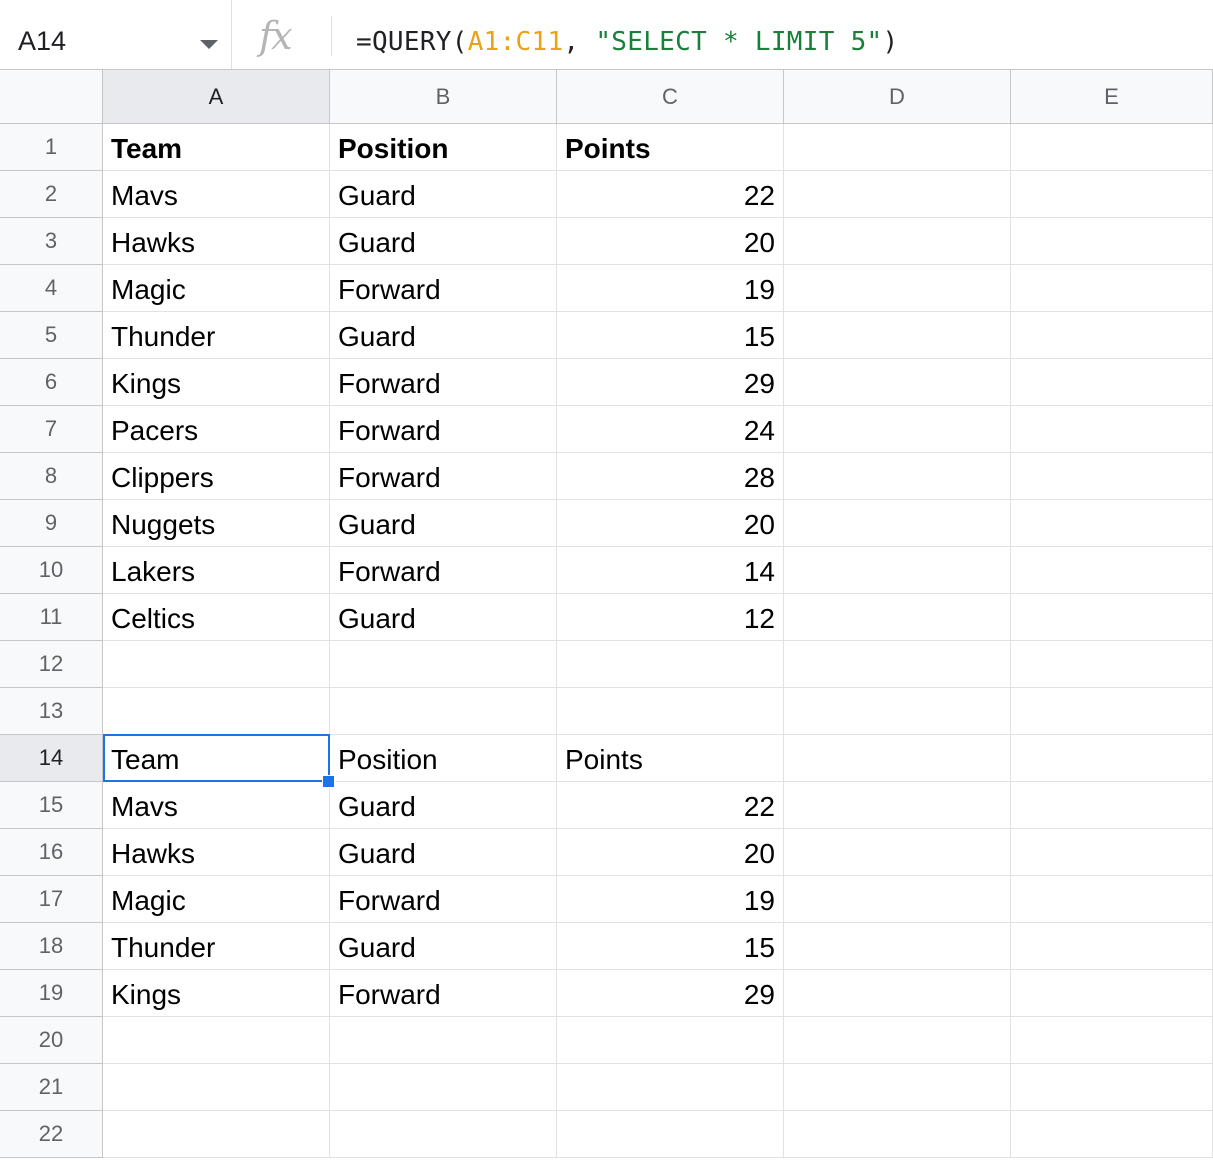  What do you see at coordinates (216, 570) in the screenshot?
I see `cell-a10: Lakers` at bounding box center [216, 570].